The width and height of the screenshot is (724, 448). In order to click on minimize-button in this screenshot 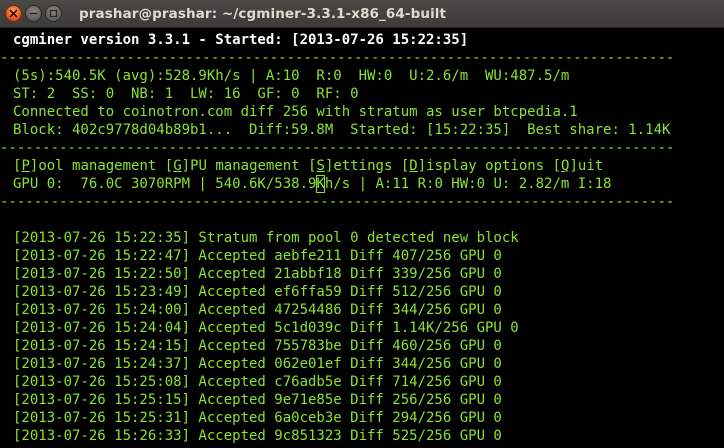, I will do `click(33, 13)`.